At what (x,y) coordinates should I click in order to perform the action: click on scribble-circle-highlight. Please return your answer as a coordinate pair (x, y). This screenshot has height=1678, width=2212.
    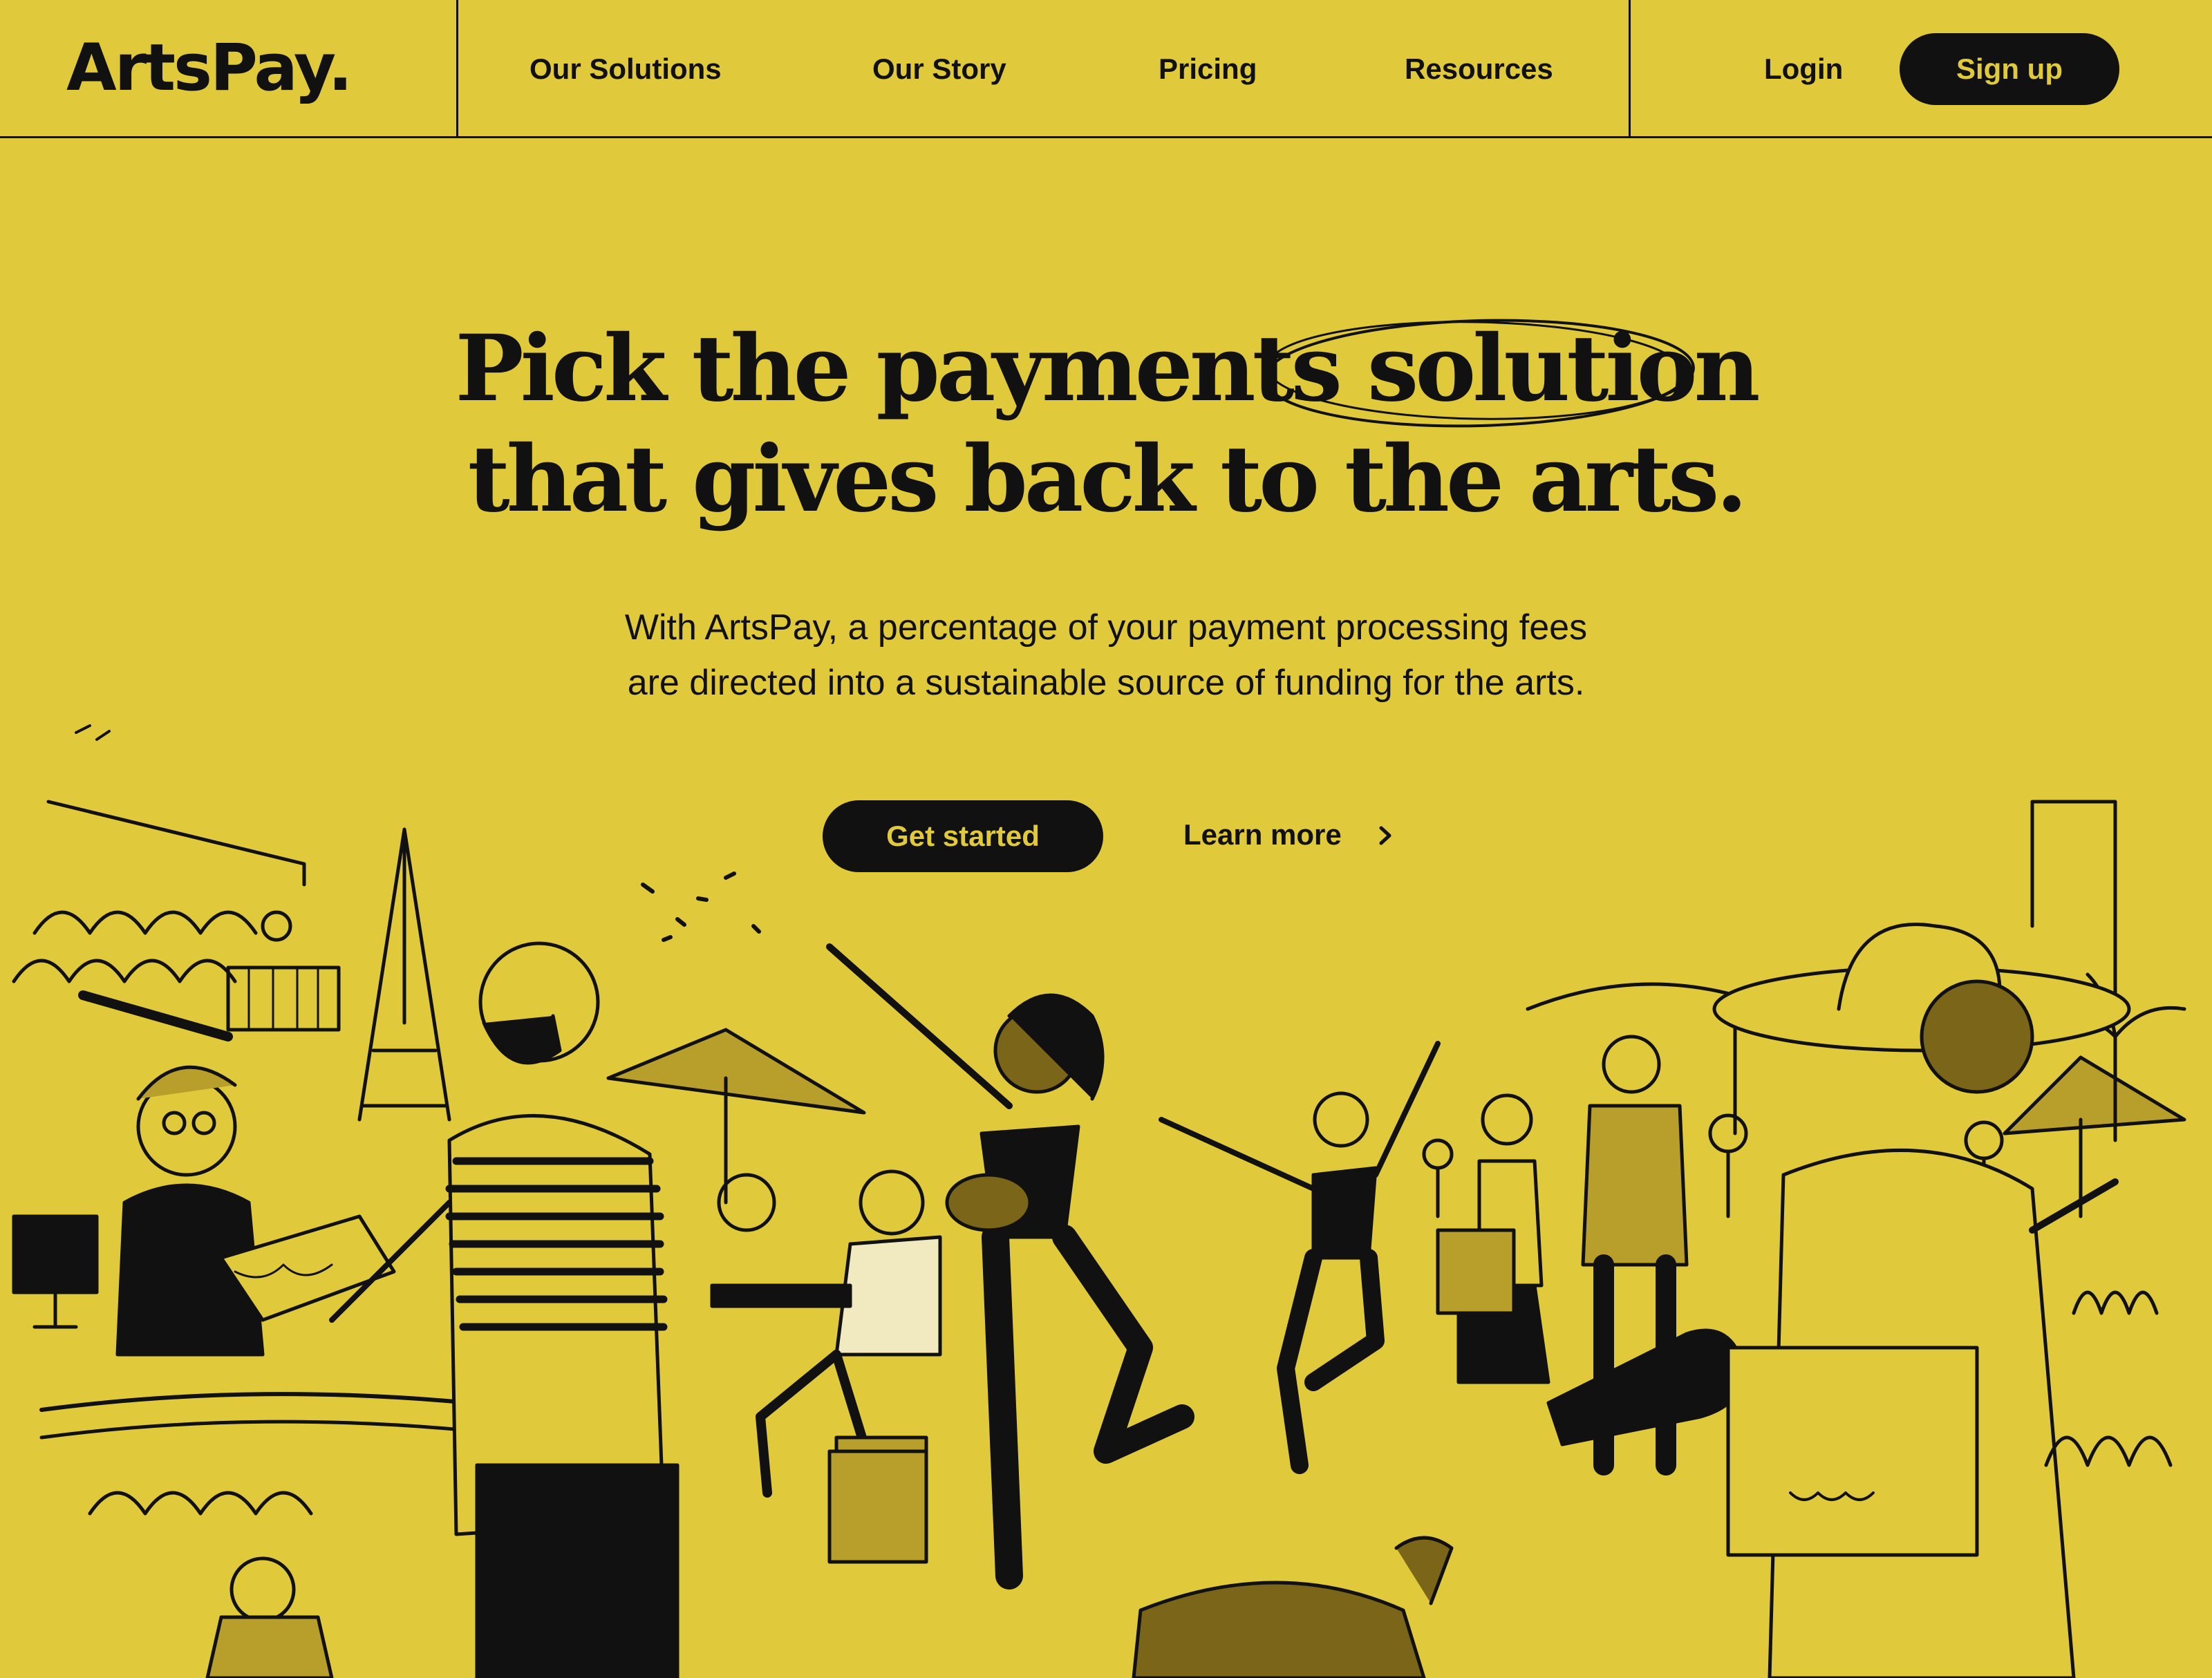
    Looking at the image, I should click on (1479, 373).